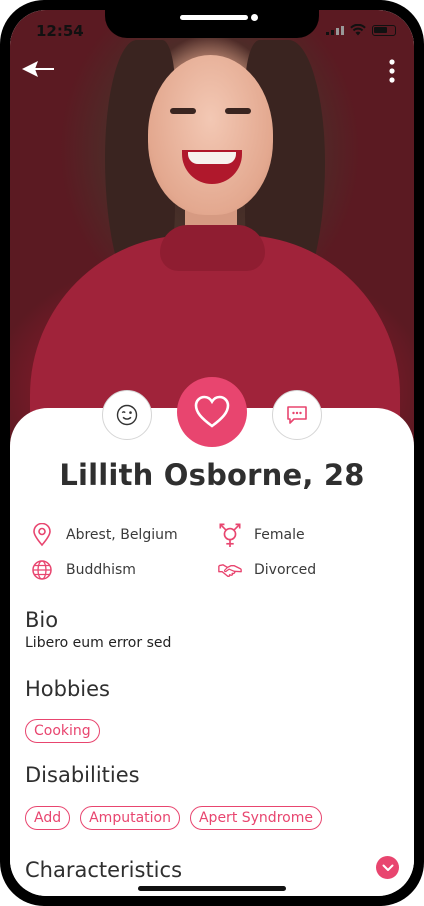 Image resolution: width=424 pixels, height=906 pixels. I want to click on relationship-status-text: Divorced, so click(285, 570).